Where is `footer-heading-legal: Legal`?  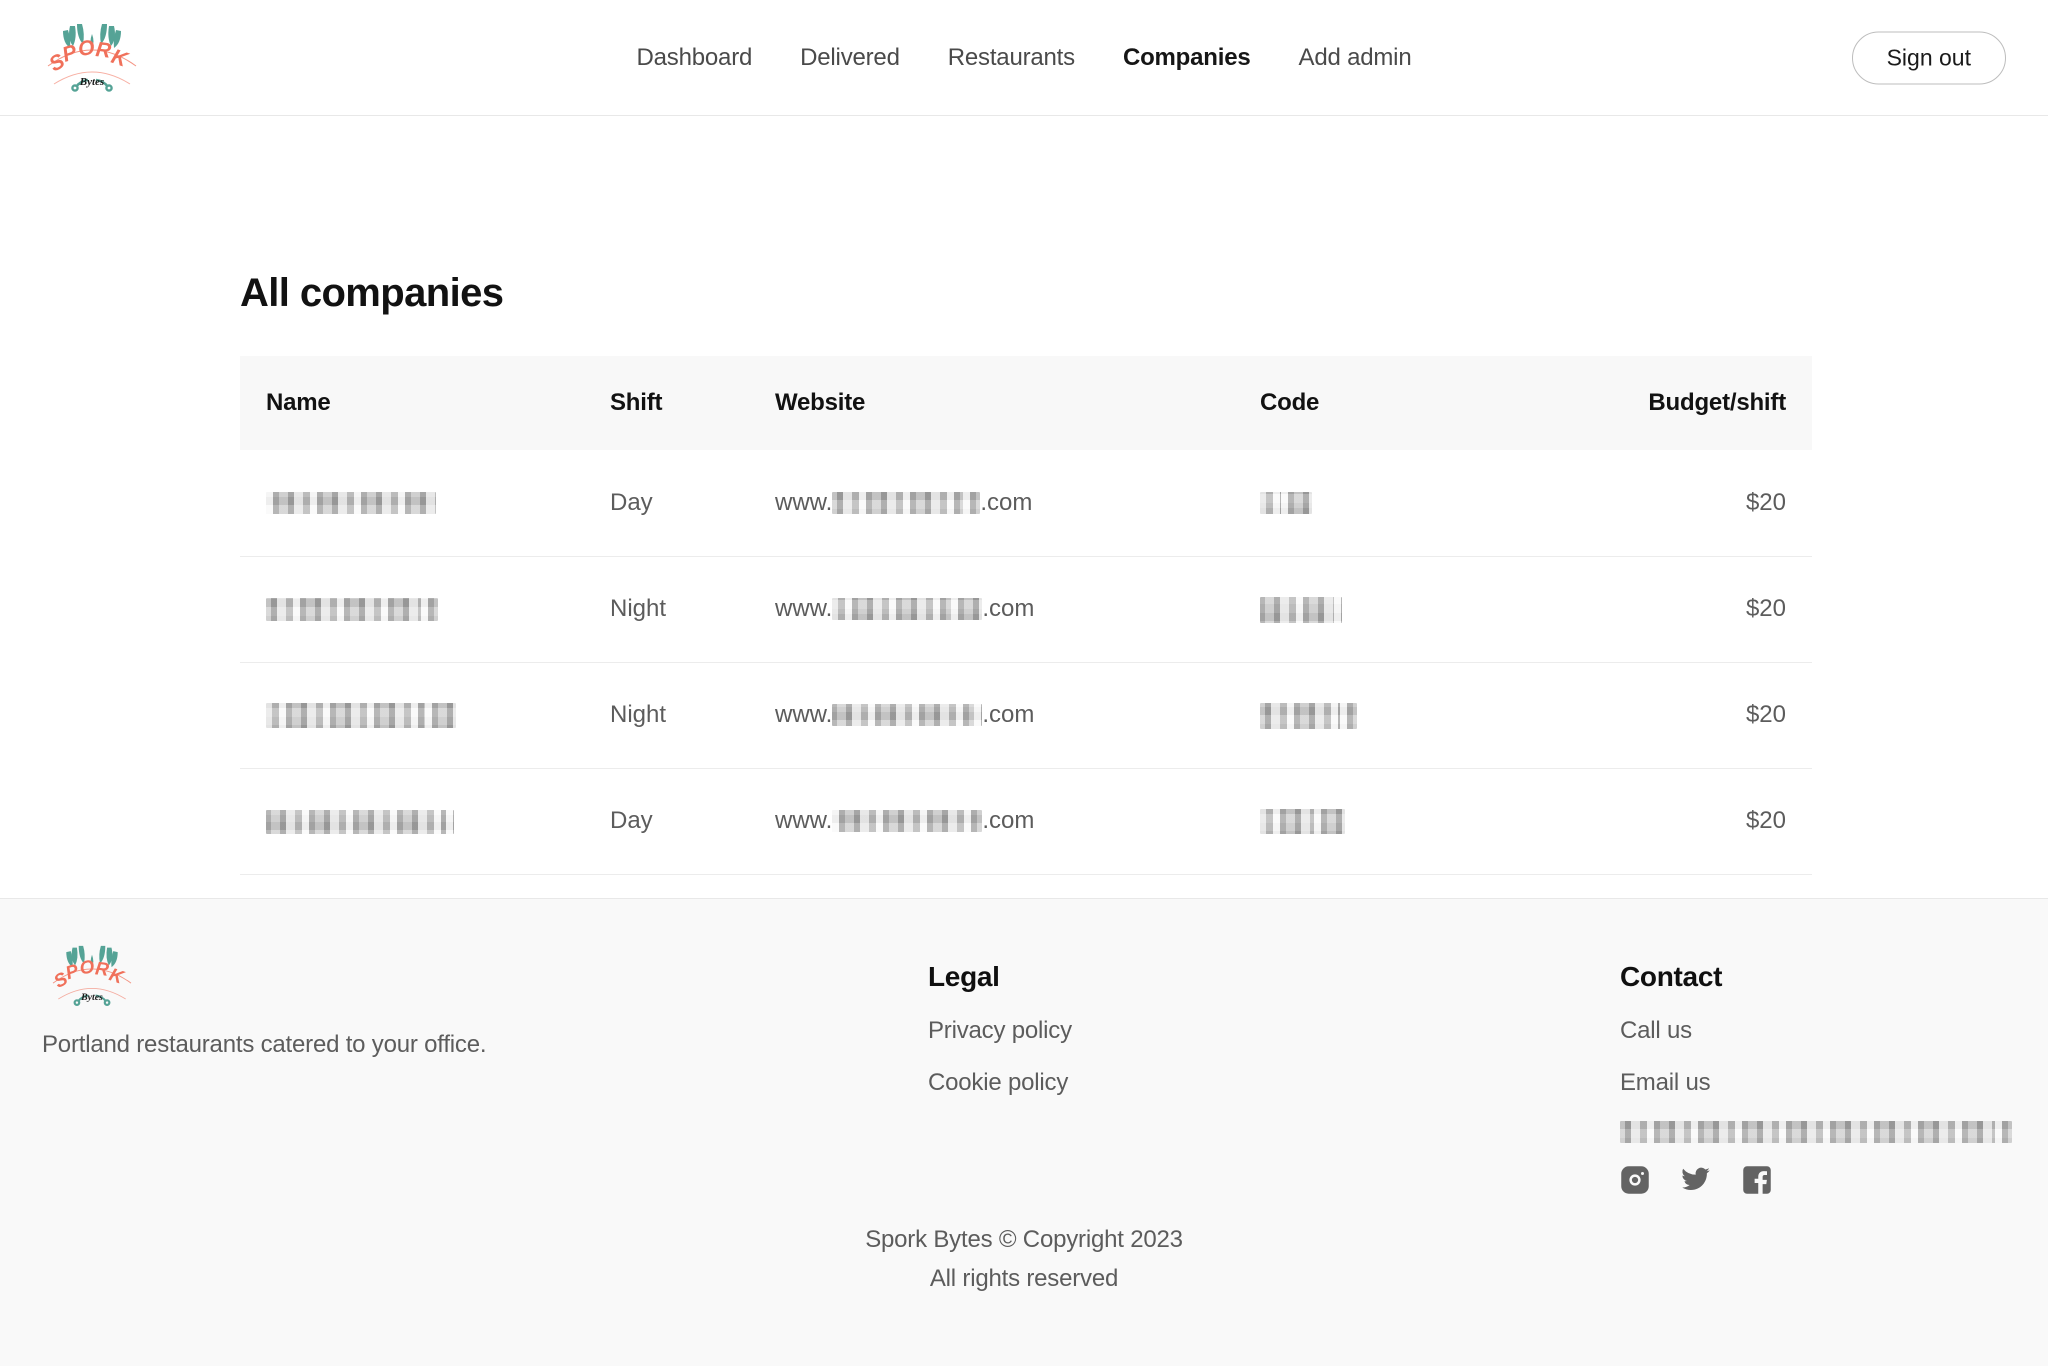
footer-heading-legal: Legal is located at coordinates (964, 976).